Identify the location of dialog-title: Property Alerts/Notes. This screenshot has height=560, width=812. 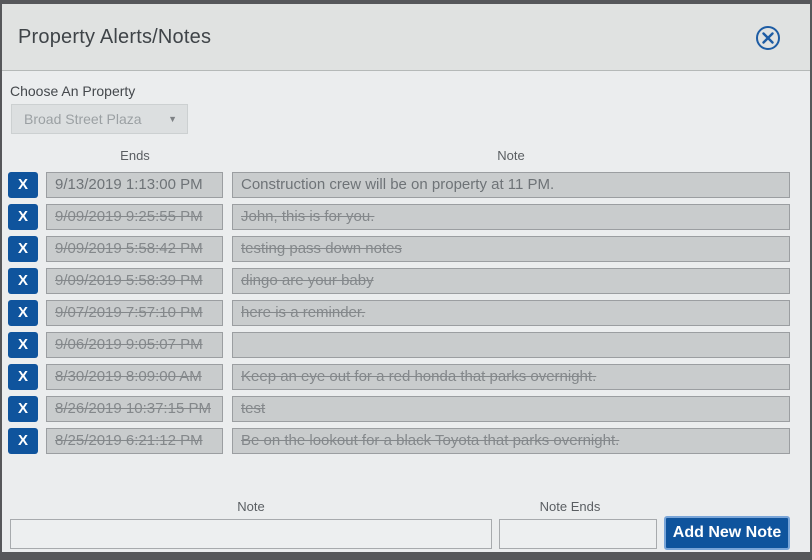
(115, 37).